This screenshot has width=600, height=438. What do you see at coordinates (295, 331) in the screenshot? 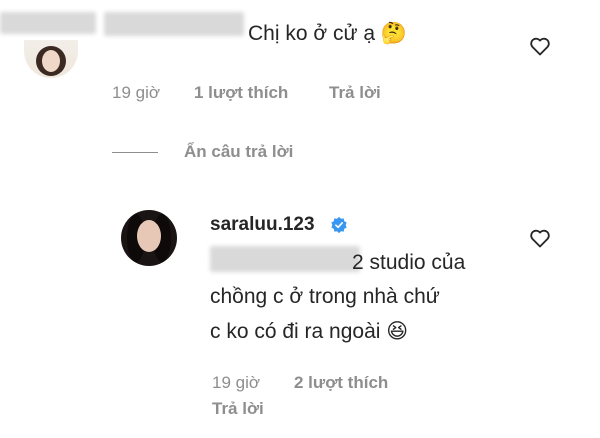
I see `reply-text-line3-body: c ko có đi ra ngoài` at bounding box center [295, 331].